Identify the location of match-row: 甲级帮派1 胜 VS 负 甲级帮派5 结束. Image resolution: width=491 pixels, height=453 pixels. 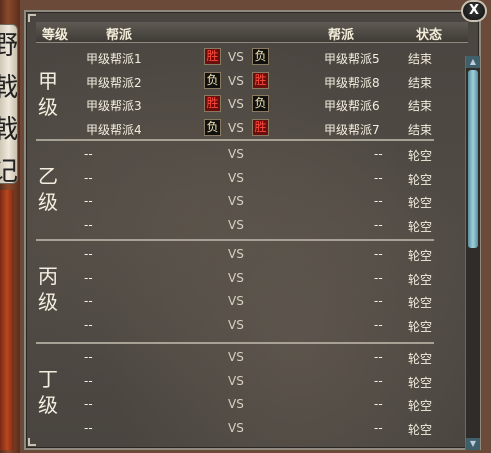
(252, 57).